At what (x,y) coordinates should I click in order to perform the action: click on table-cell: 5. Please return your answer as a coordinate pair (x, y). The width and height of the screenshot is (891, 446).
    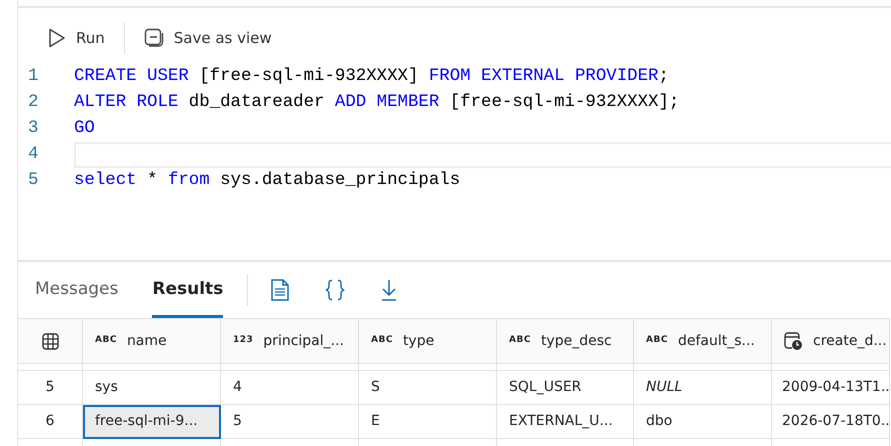
    Looking at the image, I should click on (290, 422).